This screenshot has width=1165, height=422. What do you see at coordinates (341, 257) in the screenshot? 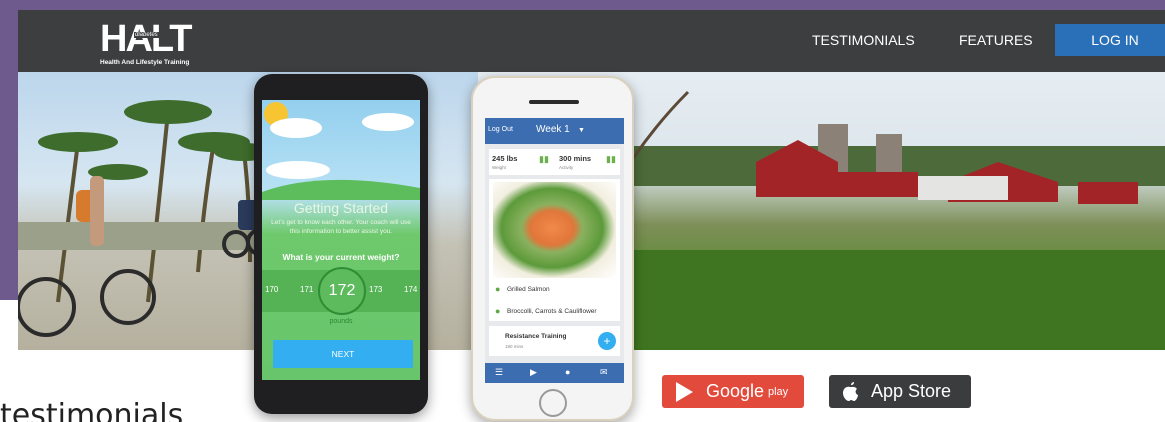
I see `weight-question: What is your current weight?` at bounding box center [341, 257].